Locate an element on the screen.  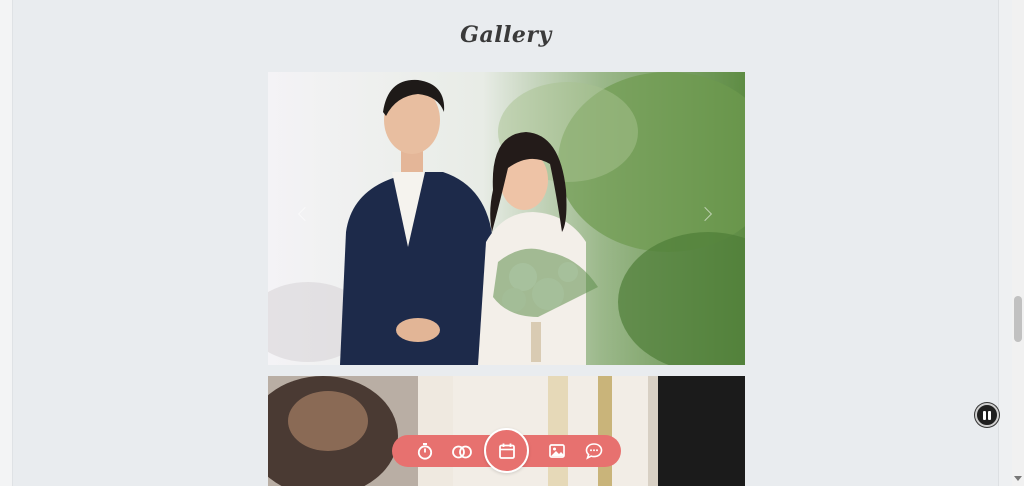
gallery-title: Gallery is located at coordinates (506, 35).